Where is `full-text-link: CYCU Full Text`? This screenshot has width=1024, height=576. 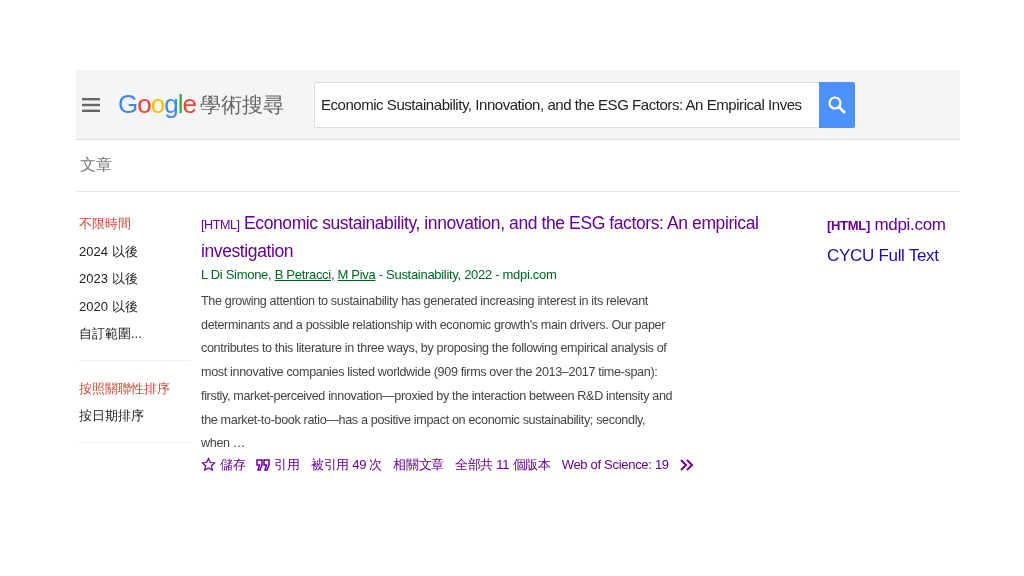 full-text-link: CYCU Full Text is located at coordinates (886, 256).